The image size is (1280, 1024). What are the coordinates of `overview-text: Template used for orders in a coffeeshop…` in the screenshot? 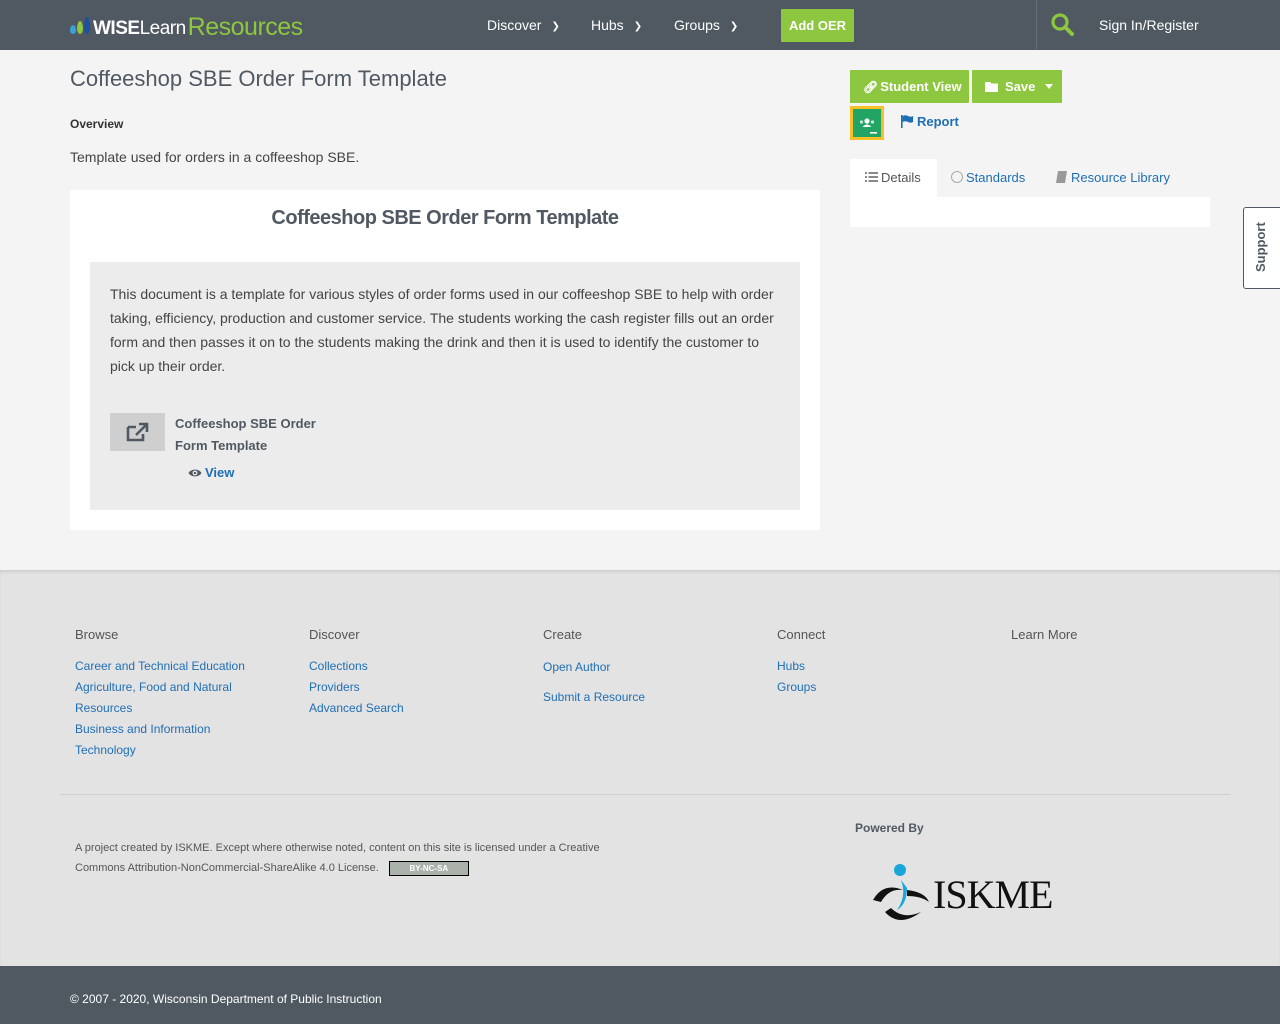 It's located at (215, 157).